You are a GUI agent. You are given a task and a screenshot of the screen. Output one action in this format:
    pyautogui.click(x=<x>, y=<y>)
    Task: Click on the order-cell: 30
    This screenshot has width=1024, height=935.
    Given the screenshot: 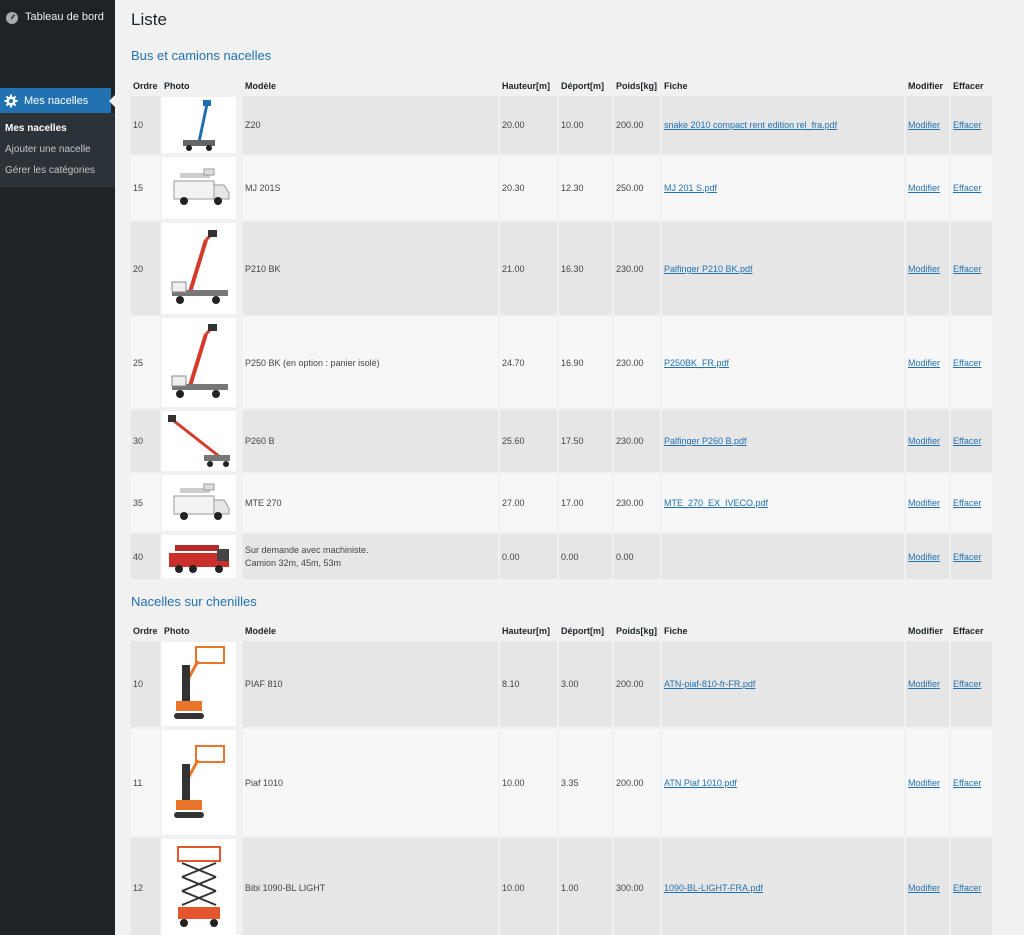 What is the action you would take?
    pyautogui.click(x=145, y=441)
    